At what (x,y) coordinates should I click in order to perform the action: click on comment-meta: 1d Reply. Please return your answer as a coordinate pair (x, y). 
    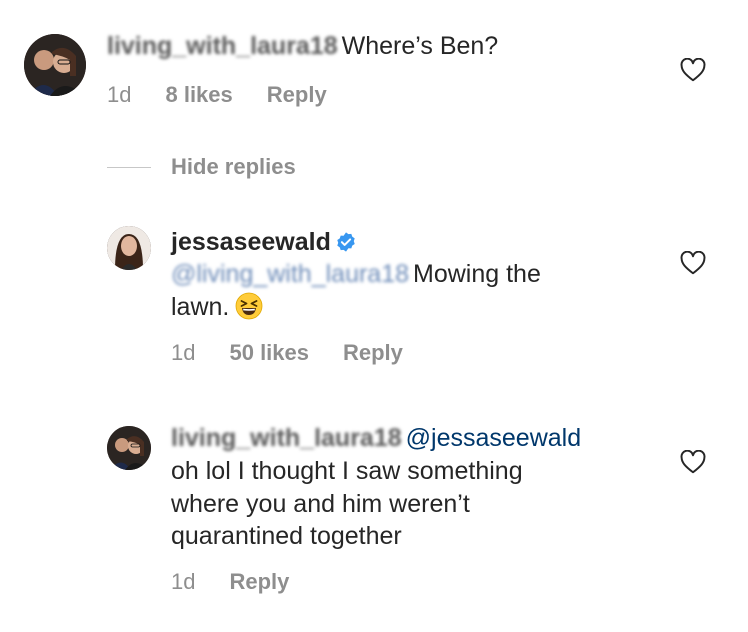
    Looking at the image, I should click on (230, 582).